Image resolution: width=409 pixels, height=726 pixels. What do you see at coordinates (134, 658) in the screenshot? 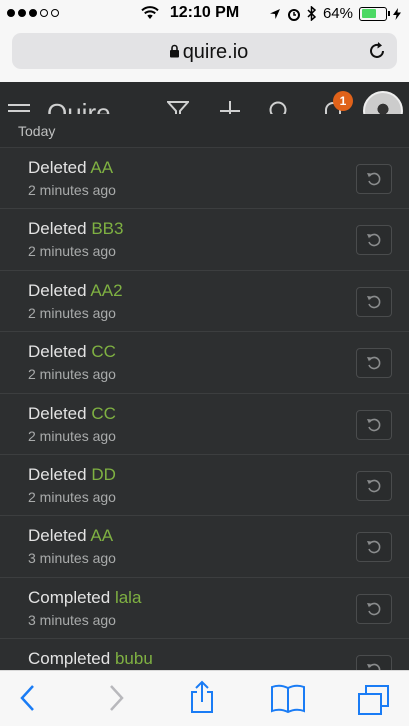
I see `item-target-link: bubu` at bounding box center [134, 658].